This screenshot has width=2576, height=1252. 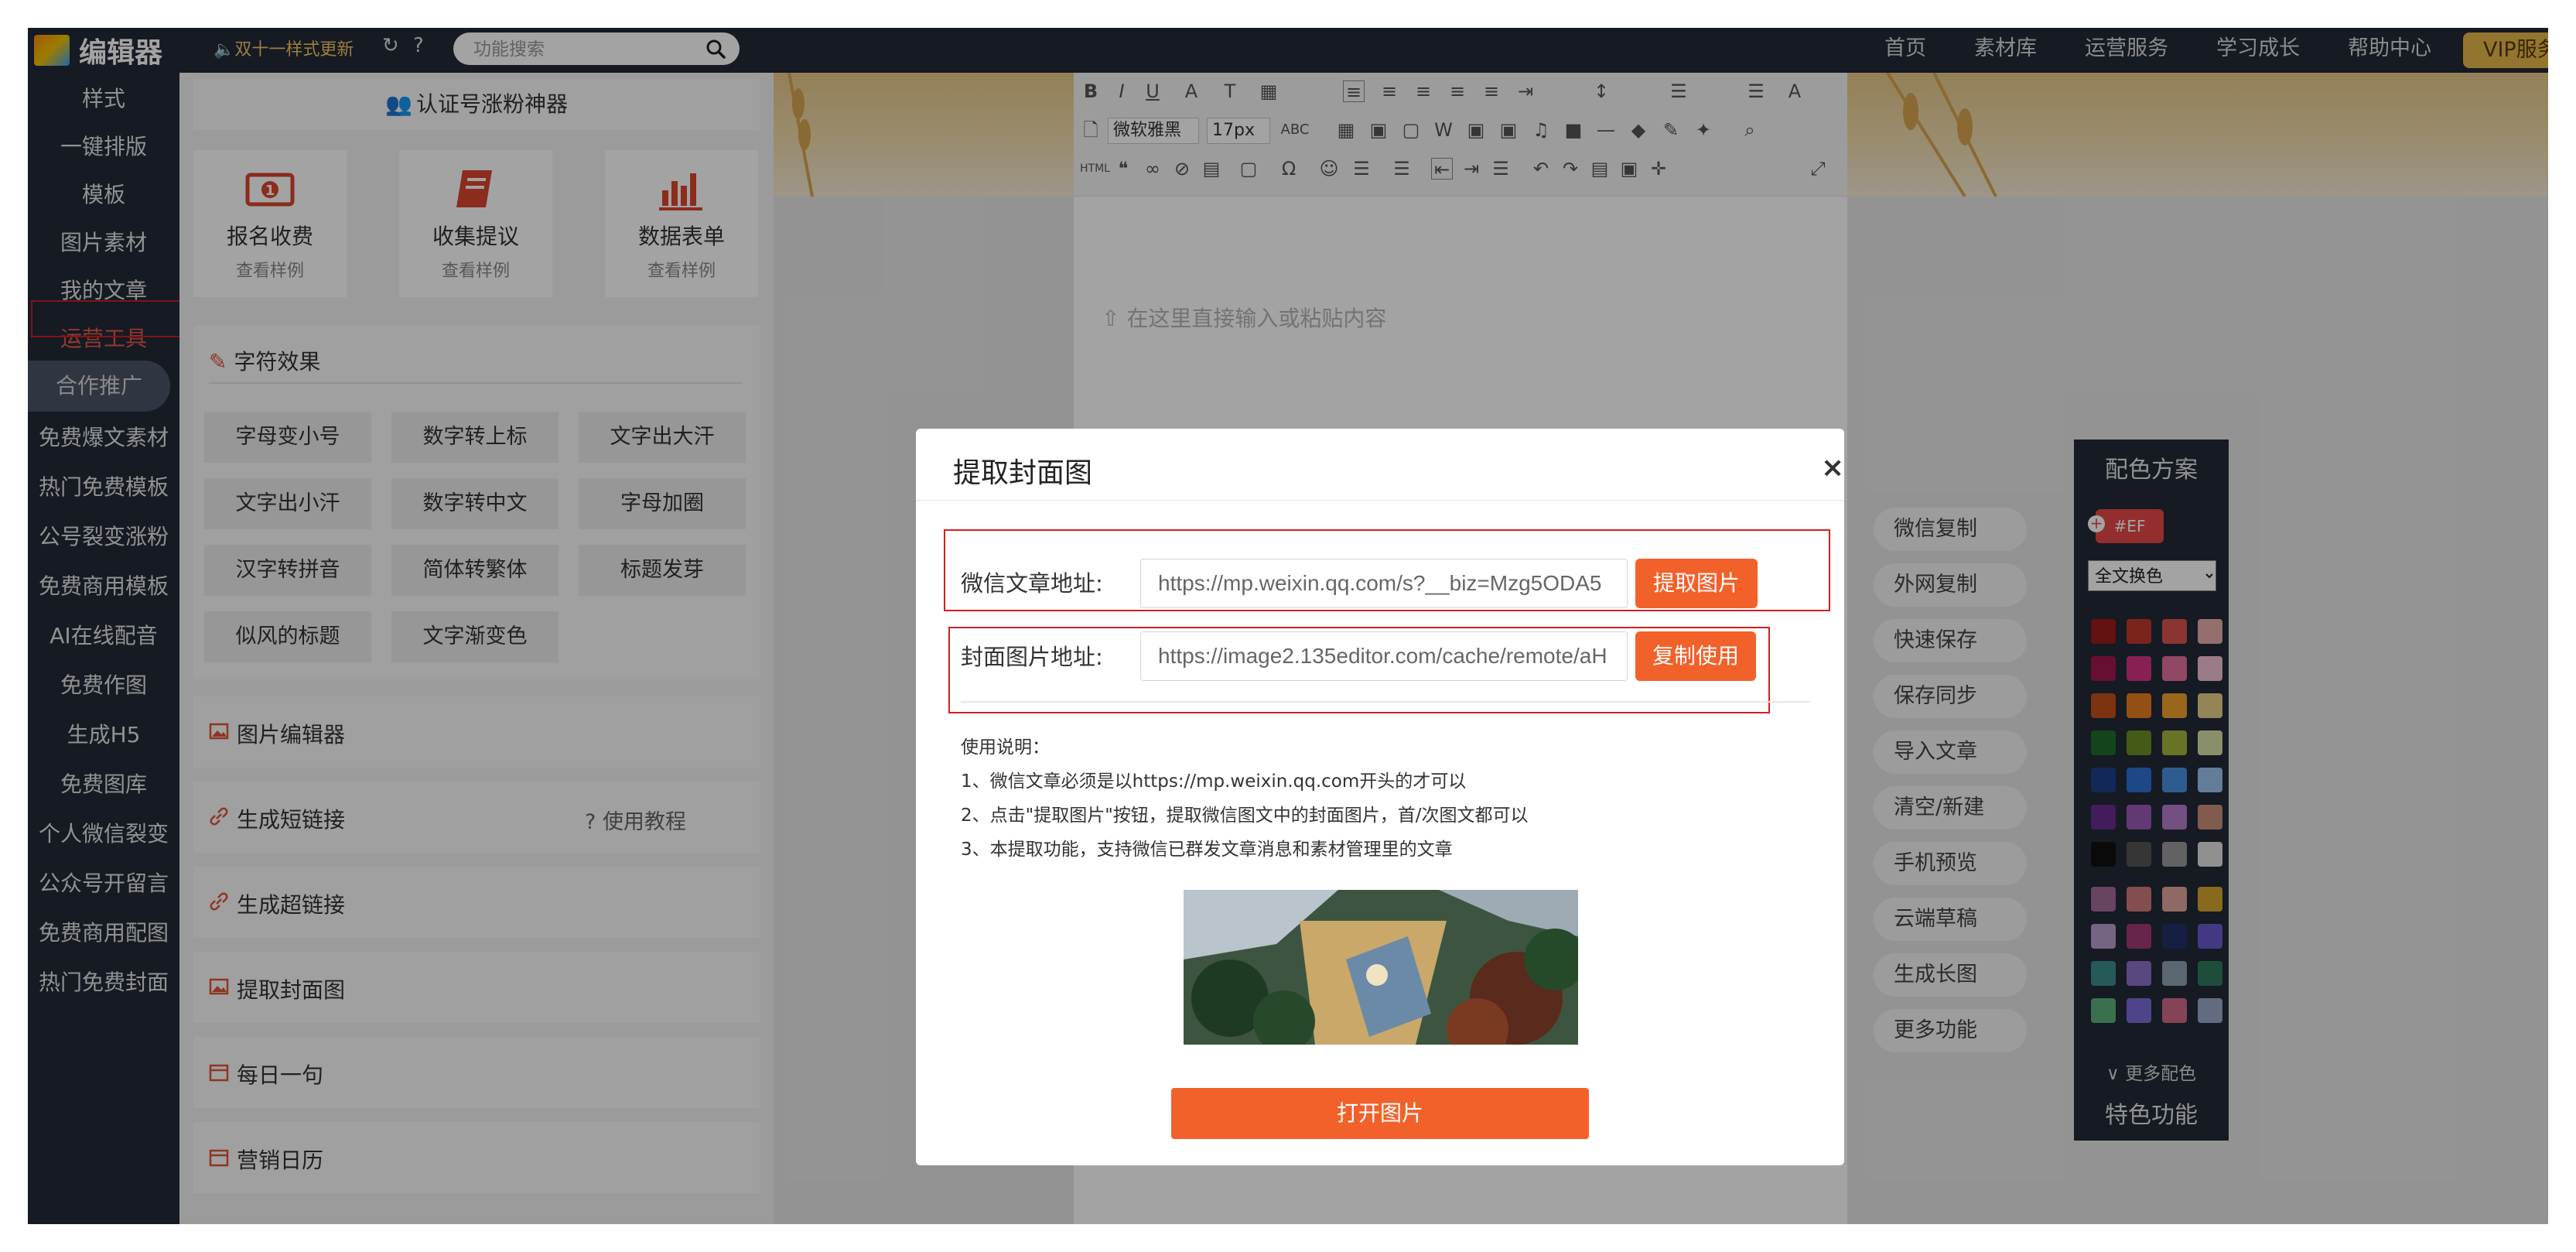 I want to click on article-url-label: 微信文章地址:, so click(x=1032, y=583).